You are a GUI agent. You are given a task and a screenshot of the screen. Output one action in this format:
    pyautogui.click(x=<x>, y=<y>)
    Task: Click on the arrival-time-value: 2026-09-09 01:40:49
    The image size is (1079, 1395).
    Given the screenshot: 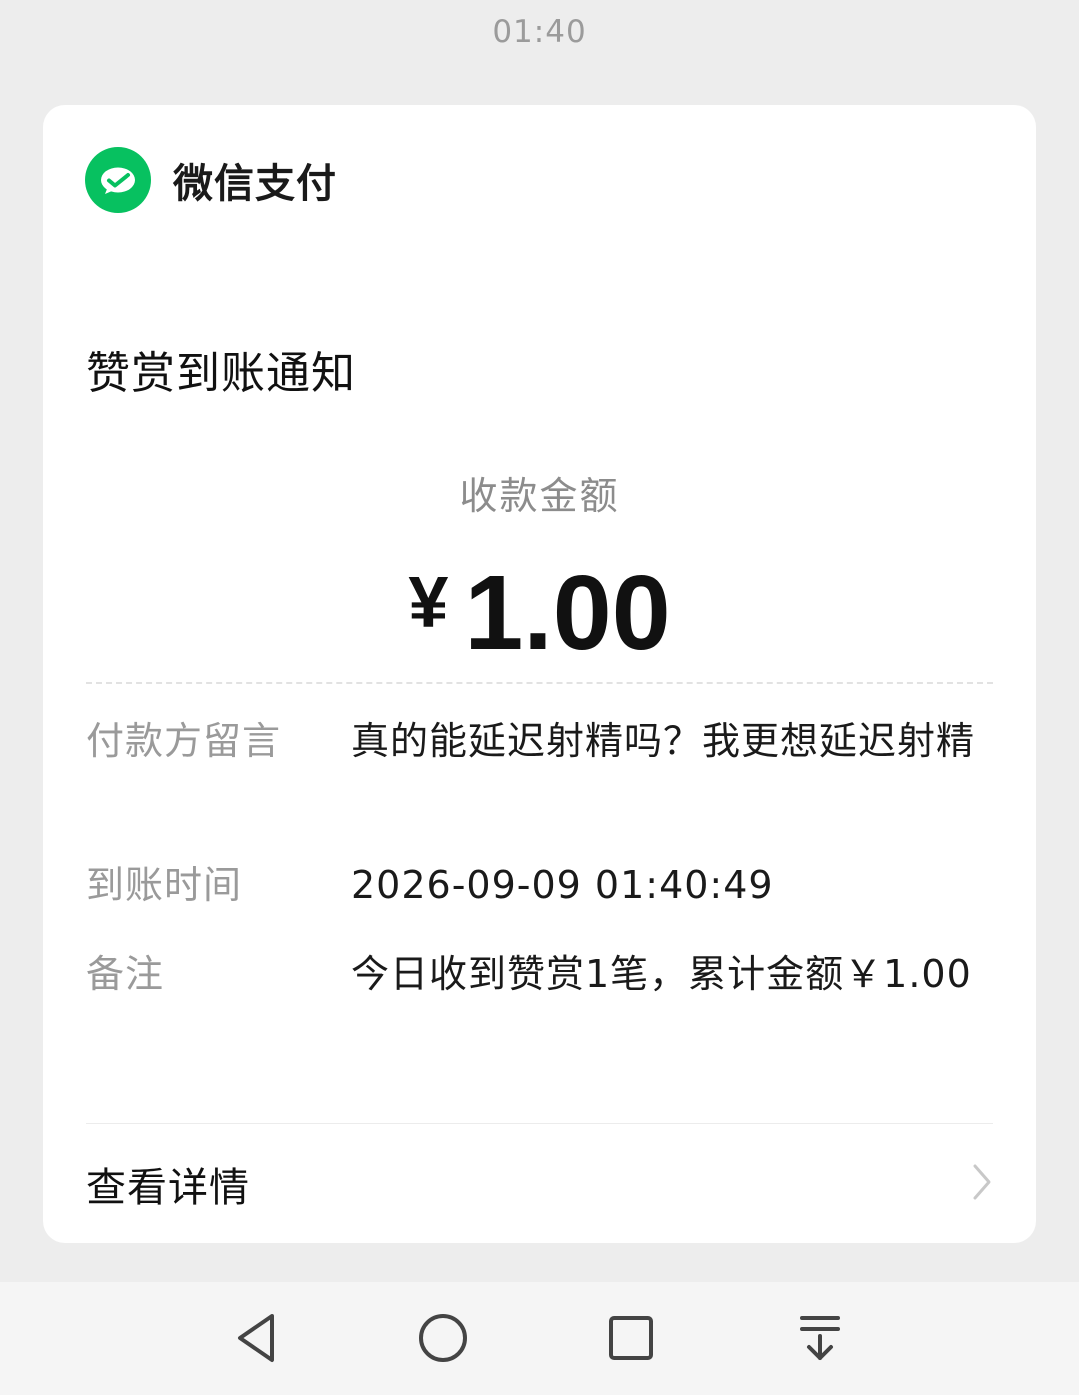 What is the action you would take?
    pyautogui.click(x=562, y=885)
    